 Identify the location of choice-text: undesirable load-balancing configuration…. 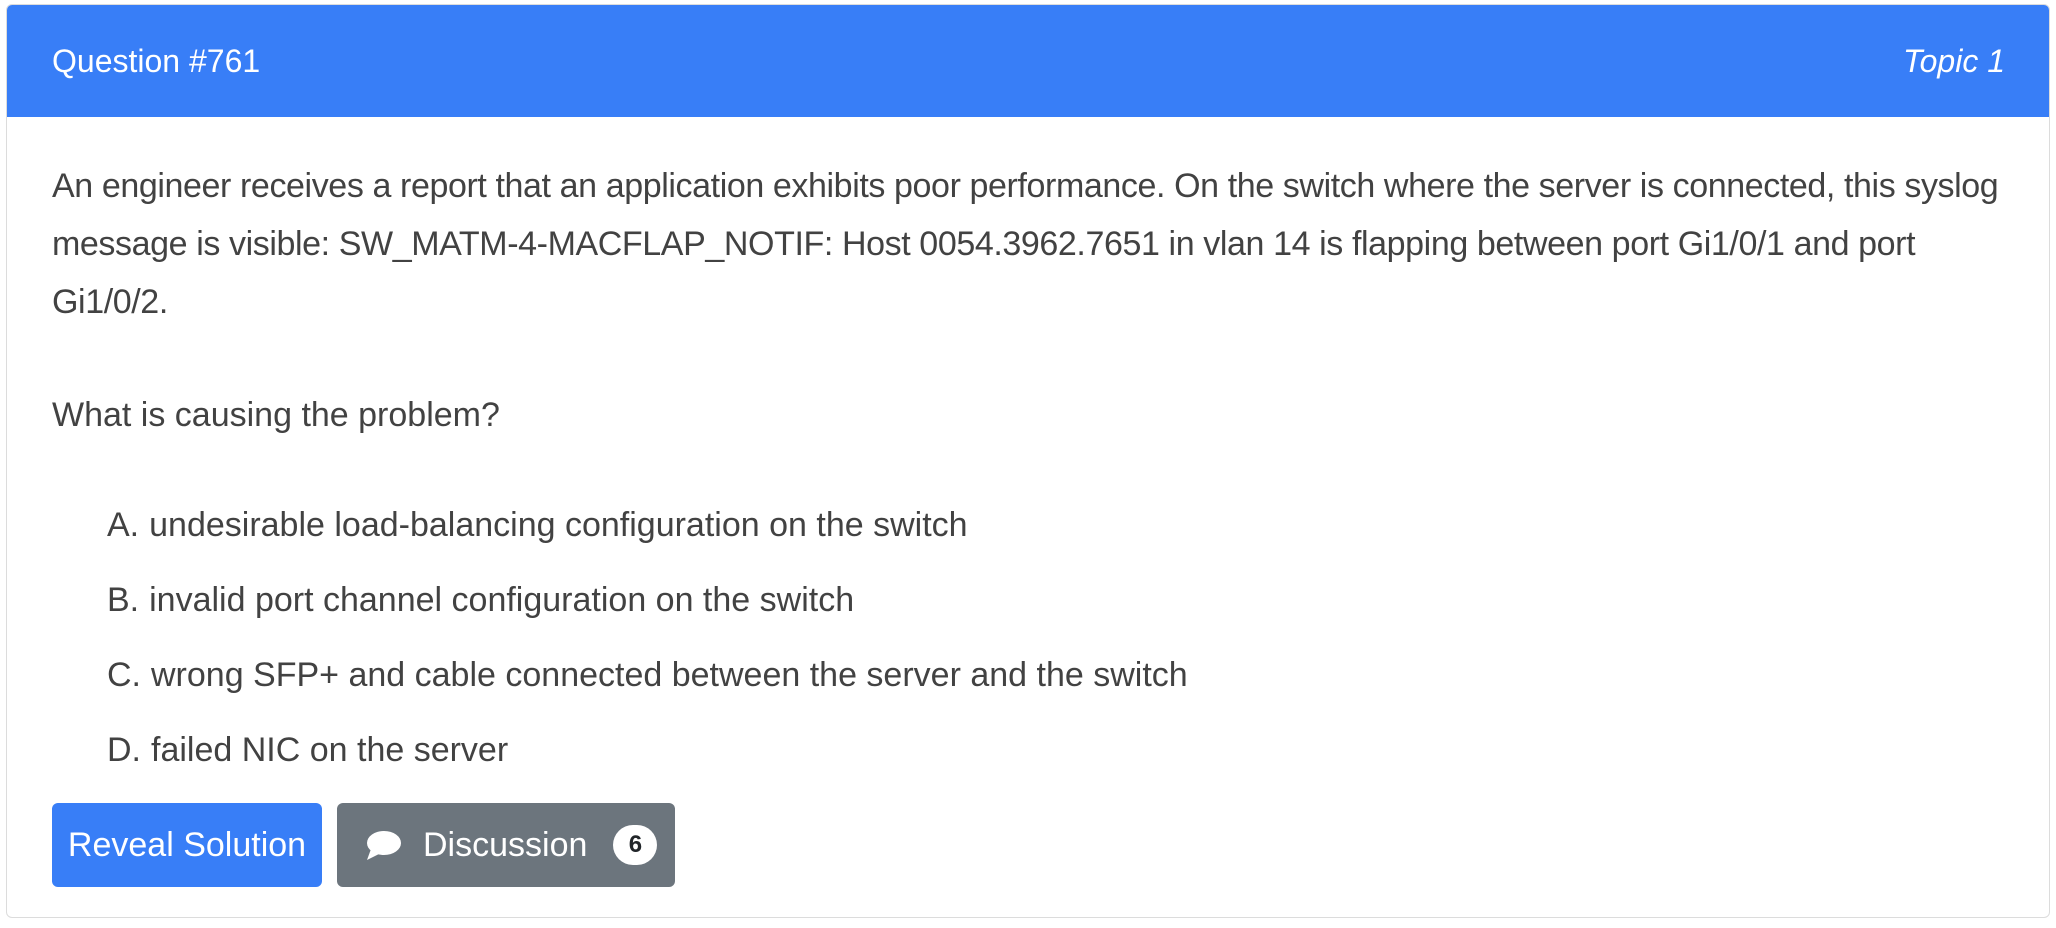
(558, 525).